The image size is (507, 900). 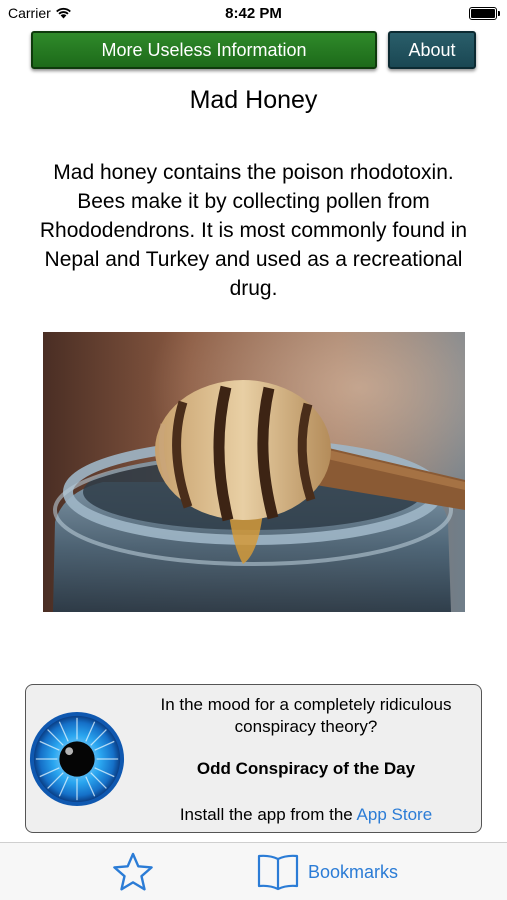 What do you see at coordinates (77, 759) in the screenshot?
I see `eye-icon` at bounding box center [77, 759].